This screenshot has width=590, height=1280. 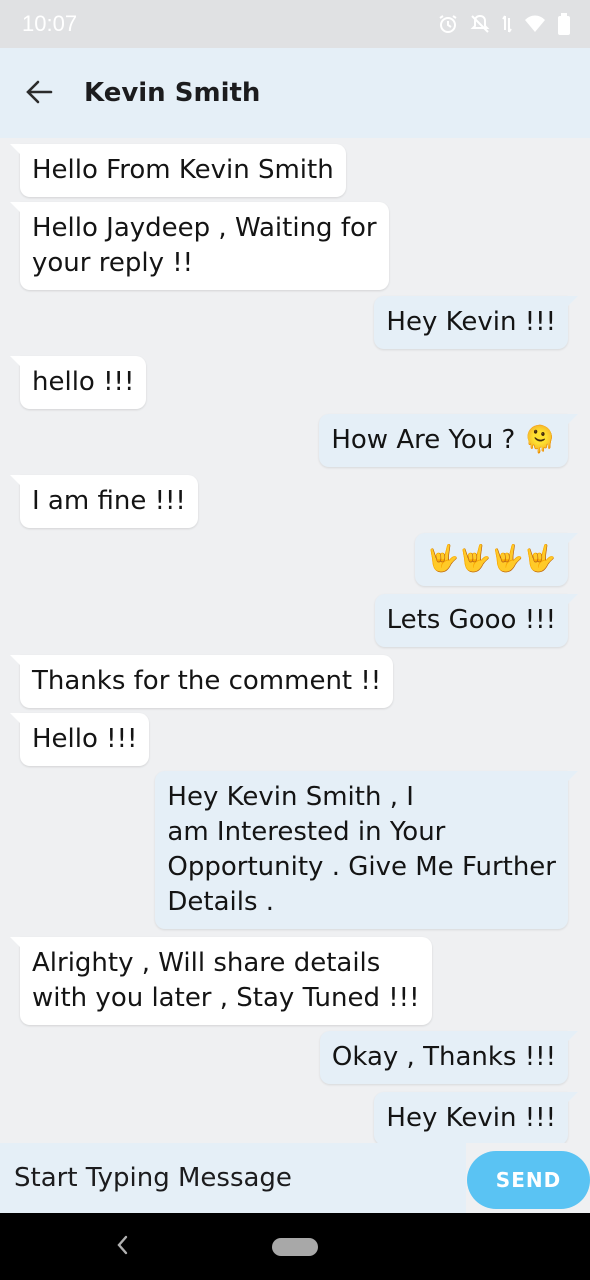 What do you see at coordinates (295, 93) in the screenshot?
I see `chat-header: Kevin Smith` at bounding box center [295, 93].